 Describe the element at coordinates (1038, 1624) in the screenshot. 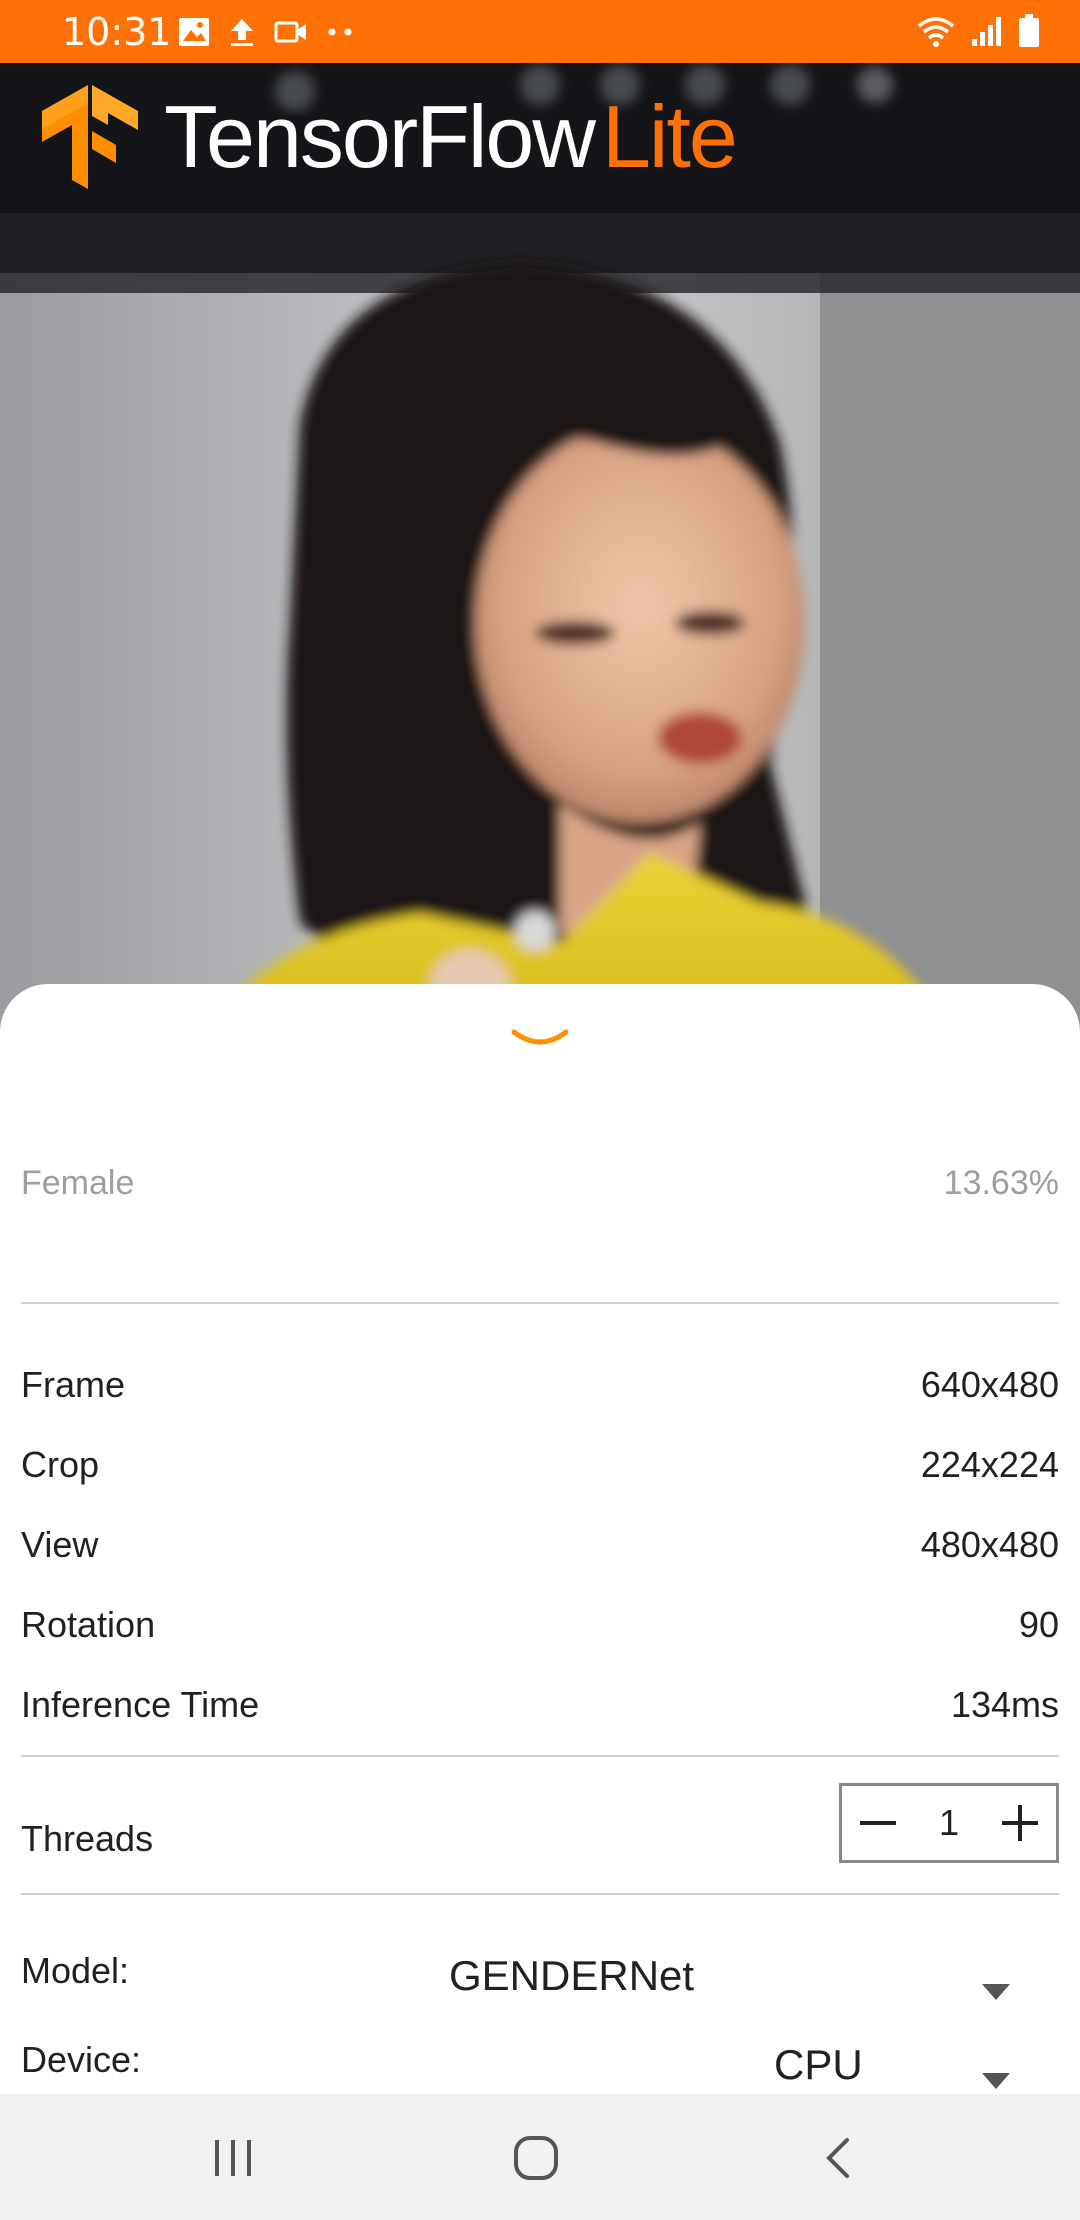

I see `info-value: 90` at that location.